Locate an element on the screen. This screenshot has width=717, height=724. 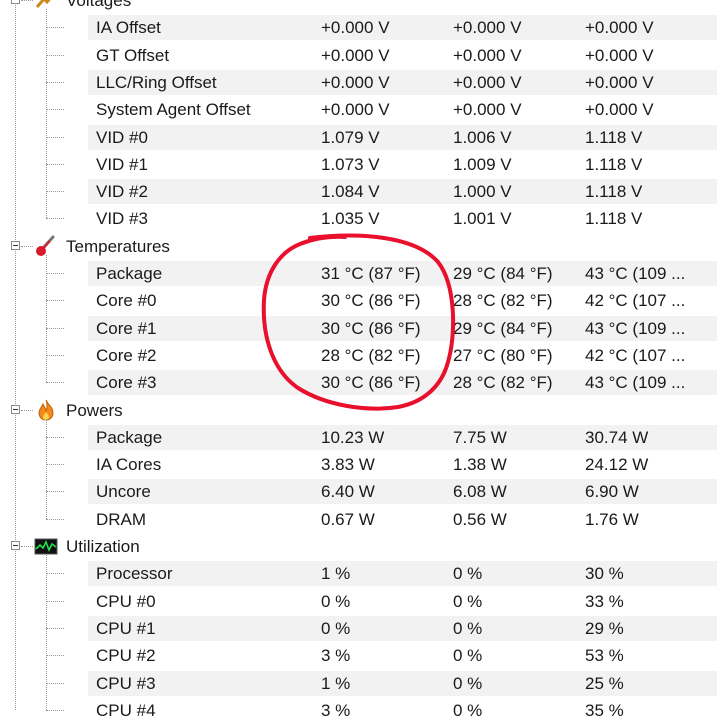
sensor-row: VID #1 1.073 V 1.009 V 1.118 V is located at coordinates (358, 164).